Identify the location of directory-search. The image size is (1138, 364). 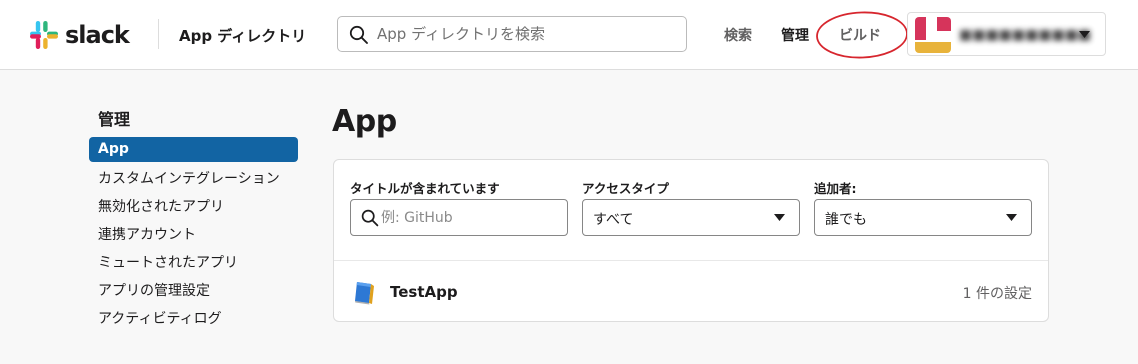
(512, 34).